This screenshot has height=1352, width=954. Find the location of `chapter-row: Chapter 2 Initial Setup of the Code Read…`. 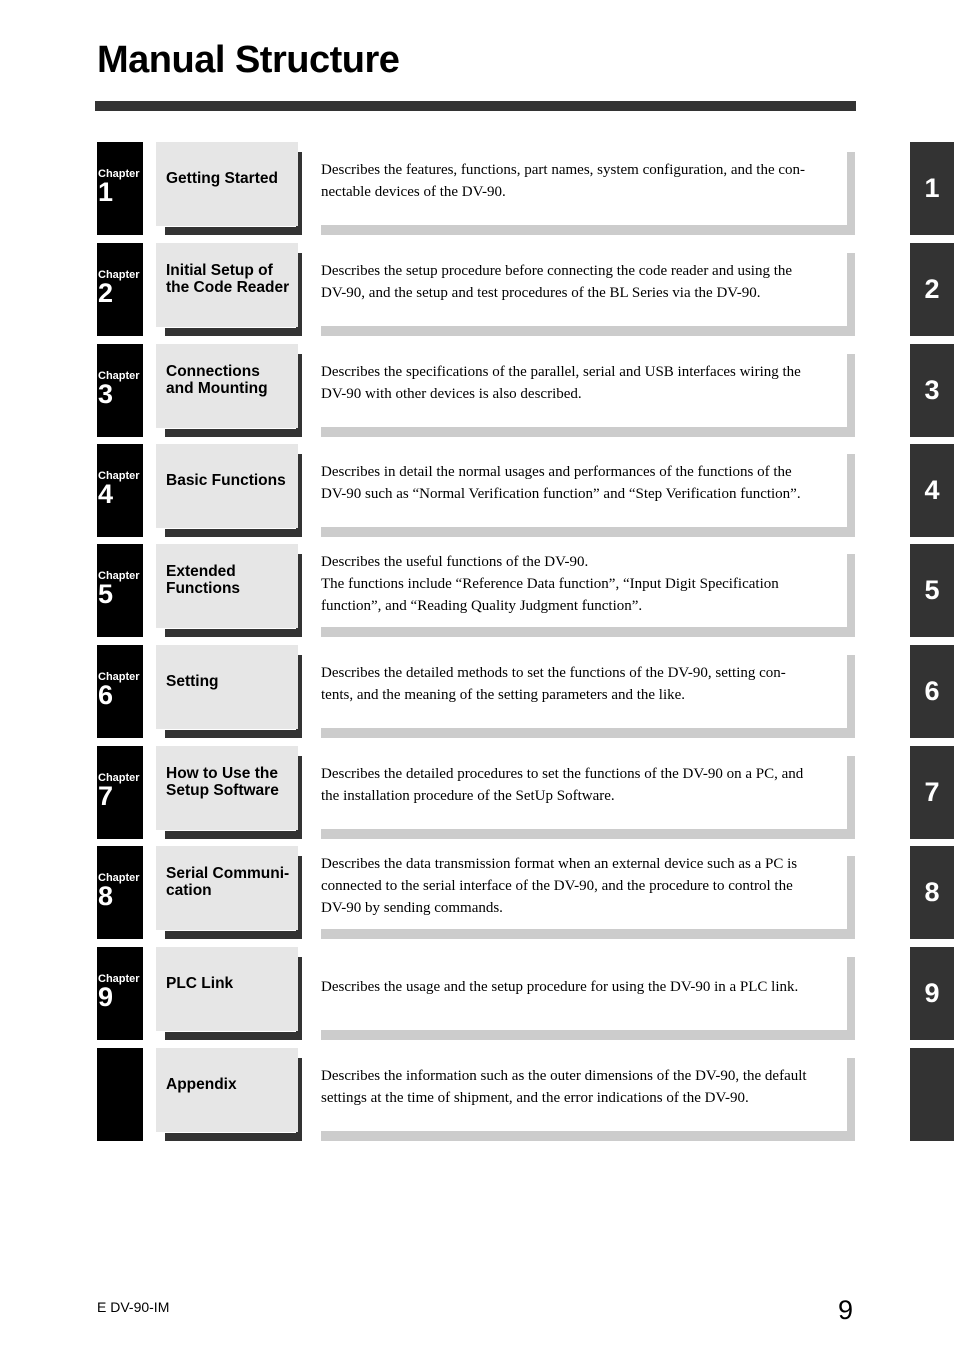

chapter-row: Chapter 2 Initial Setup of the Code Read… is located at coordinates (477, 290).